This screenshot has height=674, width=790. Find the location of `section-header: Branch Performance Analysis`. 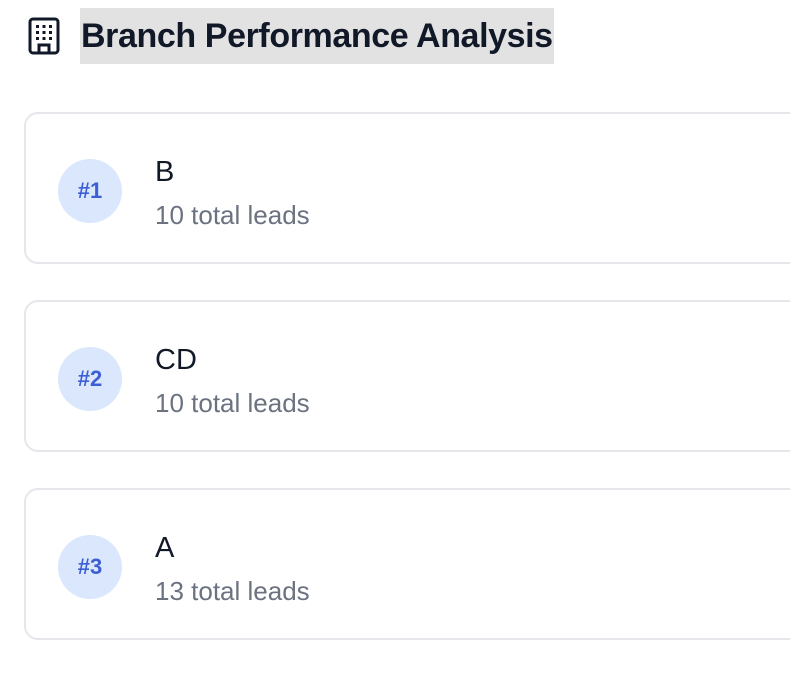

section-header: Branch Performance Analysis is located at coordinates (290, 36).